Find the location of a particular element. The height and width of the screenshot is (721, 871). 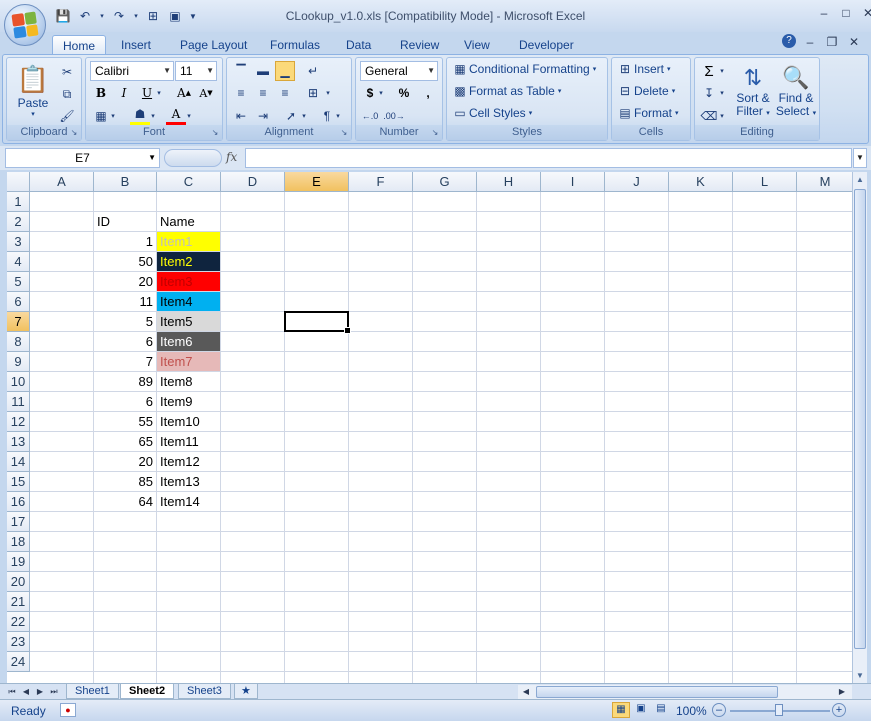

active-cell-selection is located at coordinates (317, 322).